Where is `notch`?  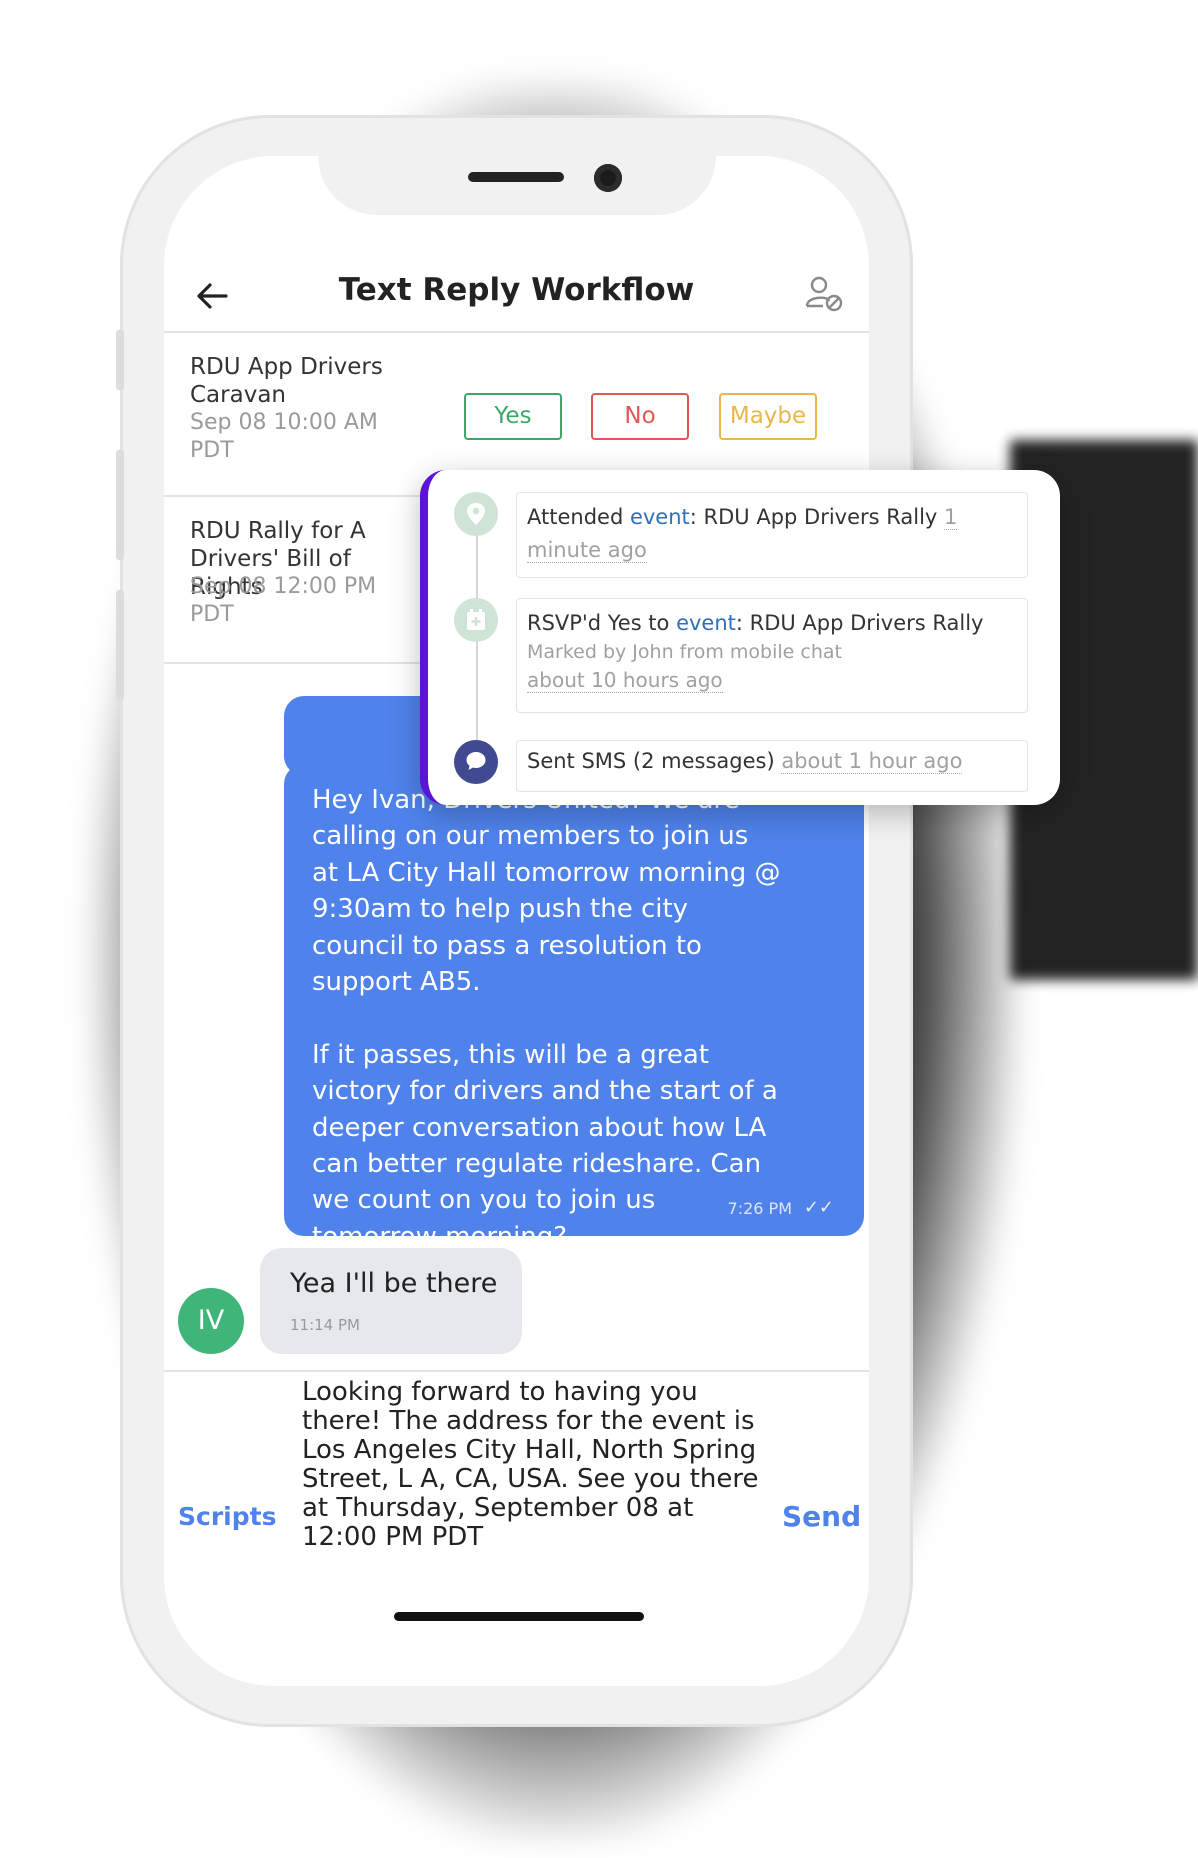
notch is located at coordinates (517, 185).